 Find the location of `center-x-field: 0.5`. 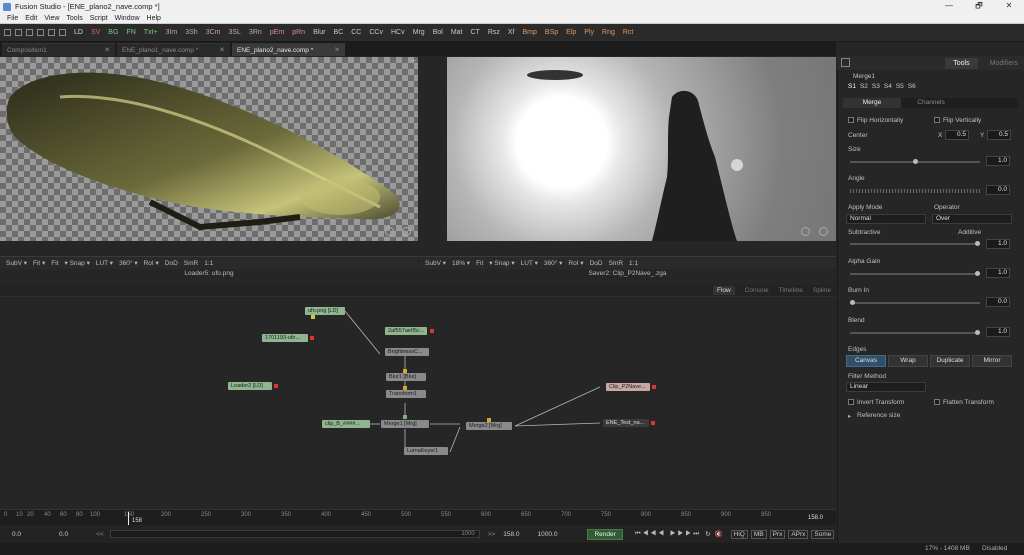

center-x-field: 0.5 is located at coordinates (957, 135).